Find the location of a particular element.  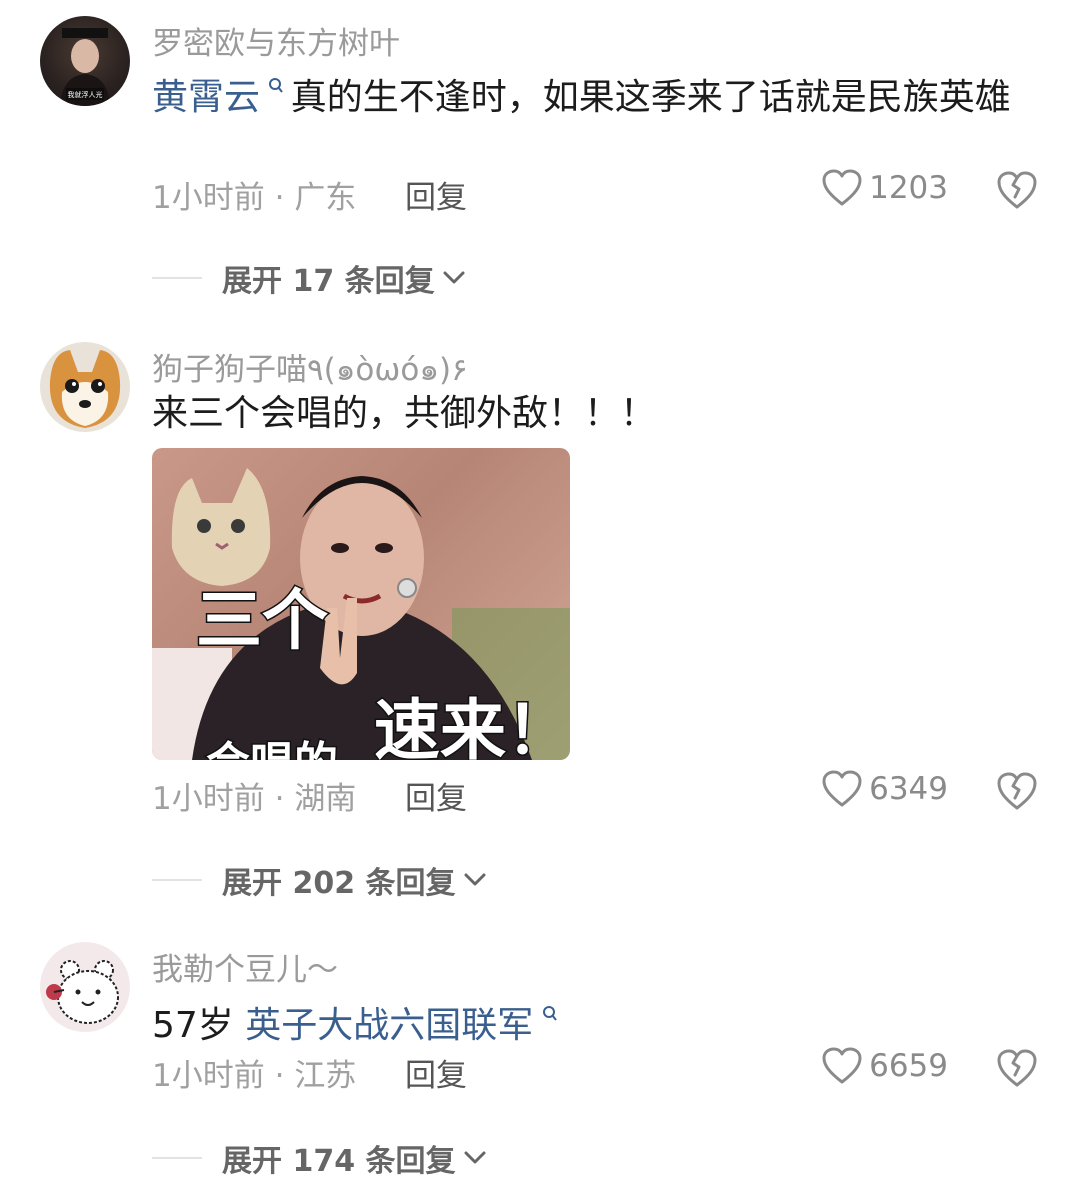

expand-replies-label: 展开 17 条回复 is located at coordinates (328, 278).